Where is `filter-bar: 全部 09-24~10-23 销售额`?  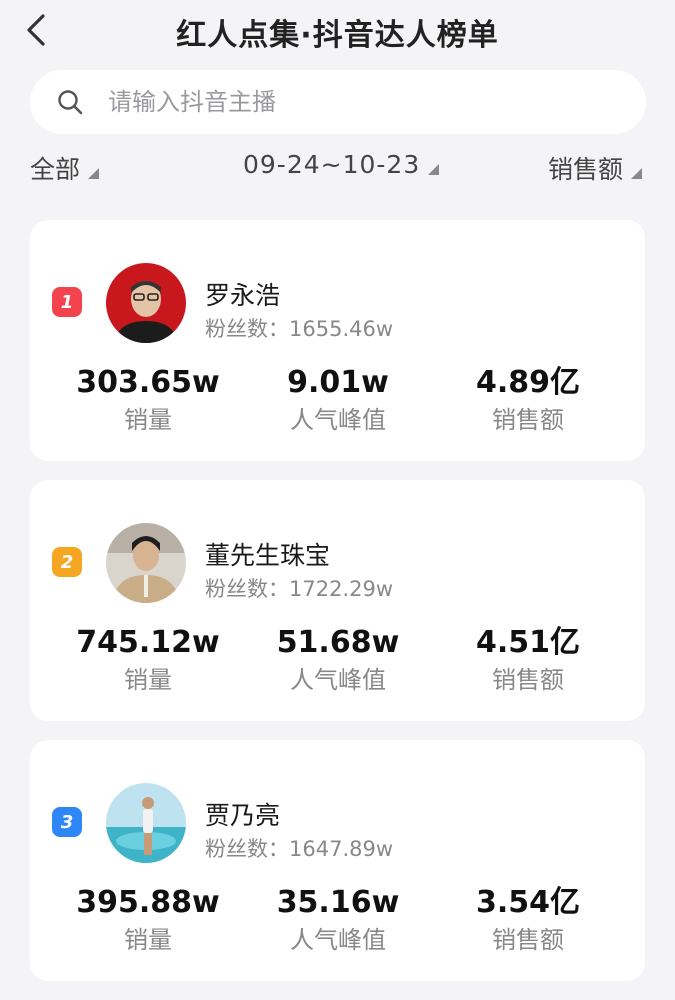
filter-bar: 全部 09-24~10-23 销售额 is located at coordinates (337, 173).